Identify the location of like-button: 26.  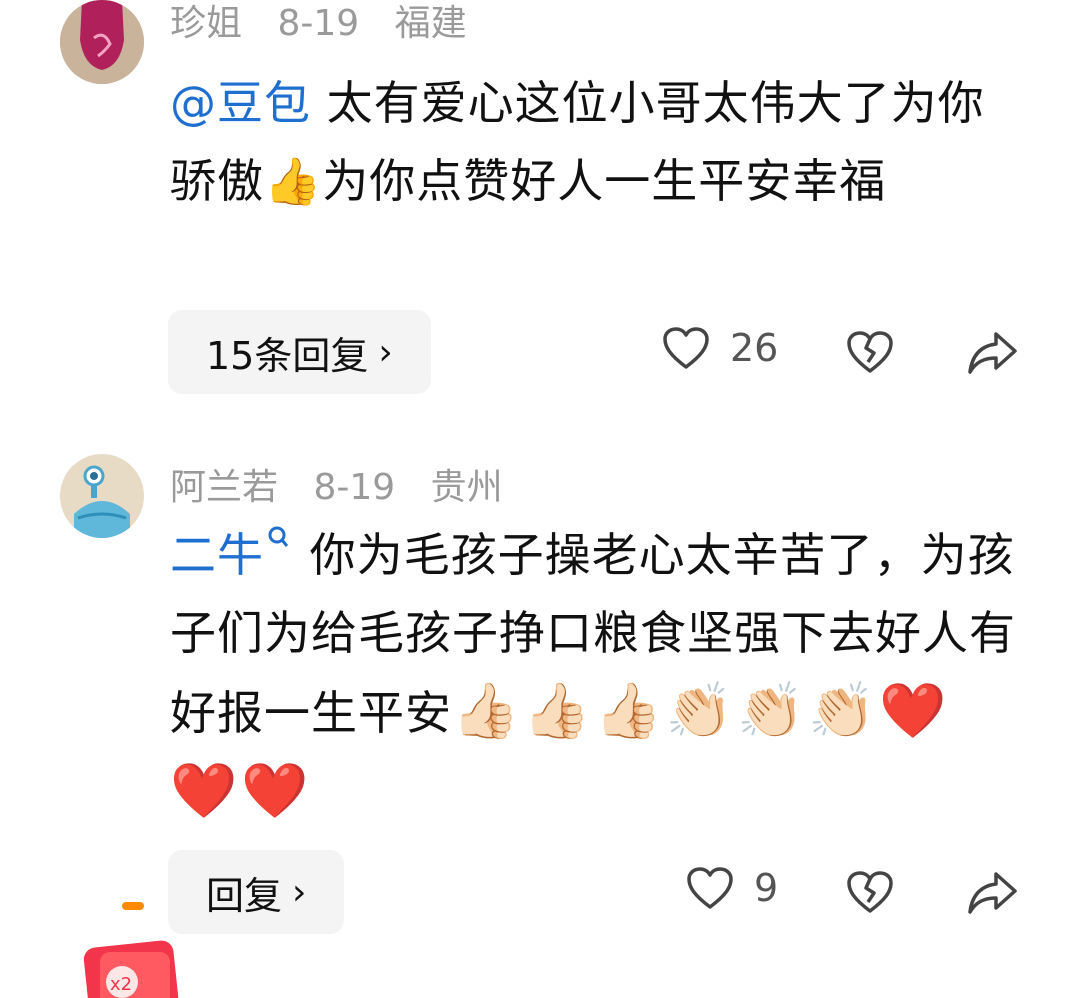
(720, 348).